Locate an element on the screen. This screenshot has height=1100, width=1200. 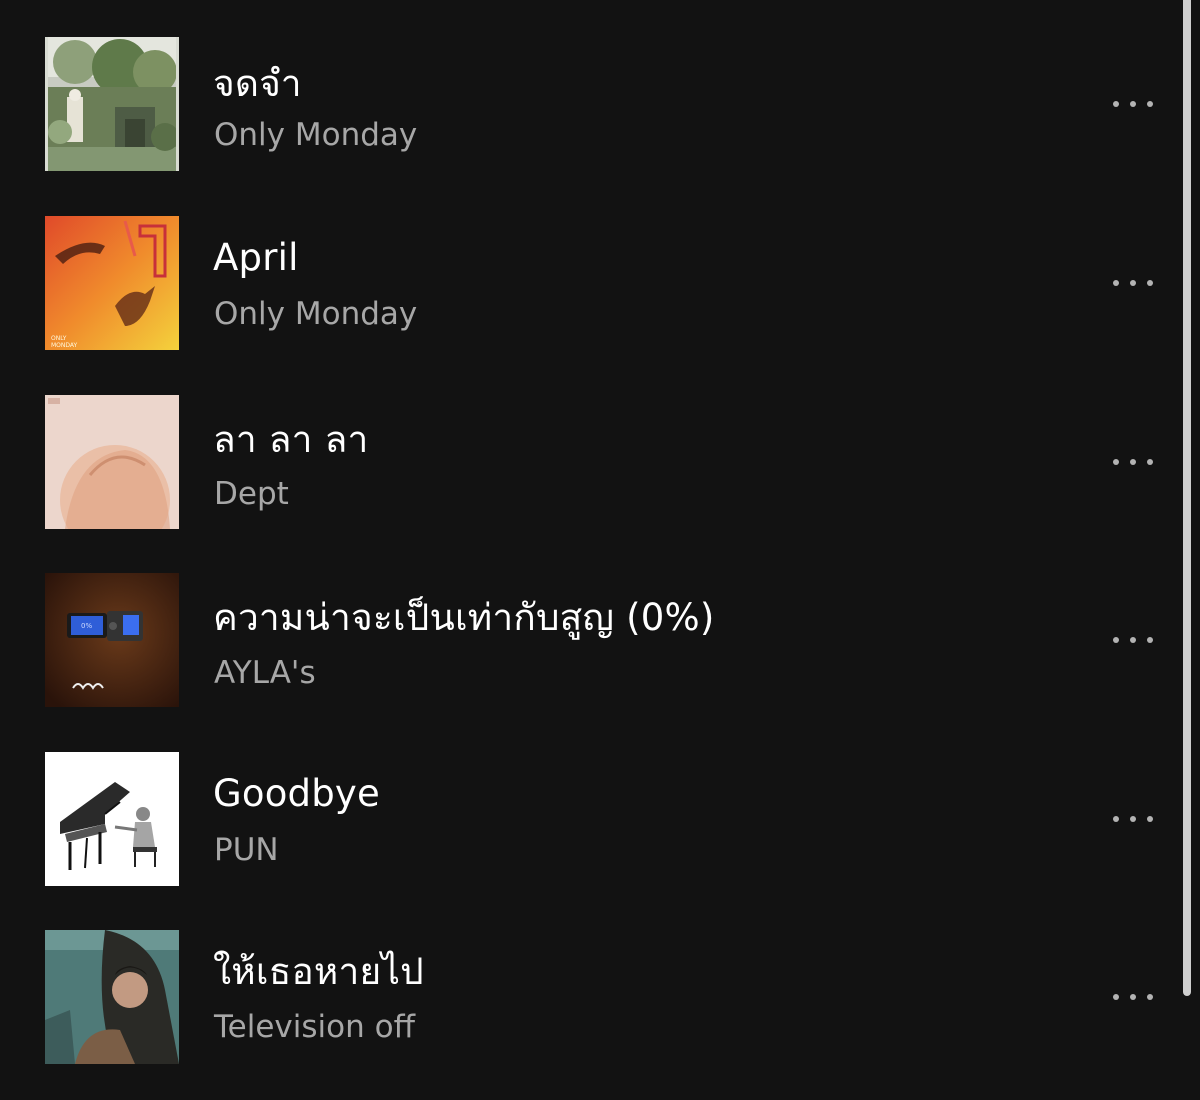
album-art-text: MONDAY is located at coordinates (64, 345).